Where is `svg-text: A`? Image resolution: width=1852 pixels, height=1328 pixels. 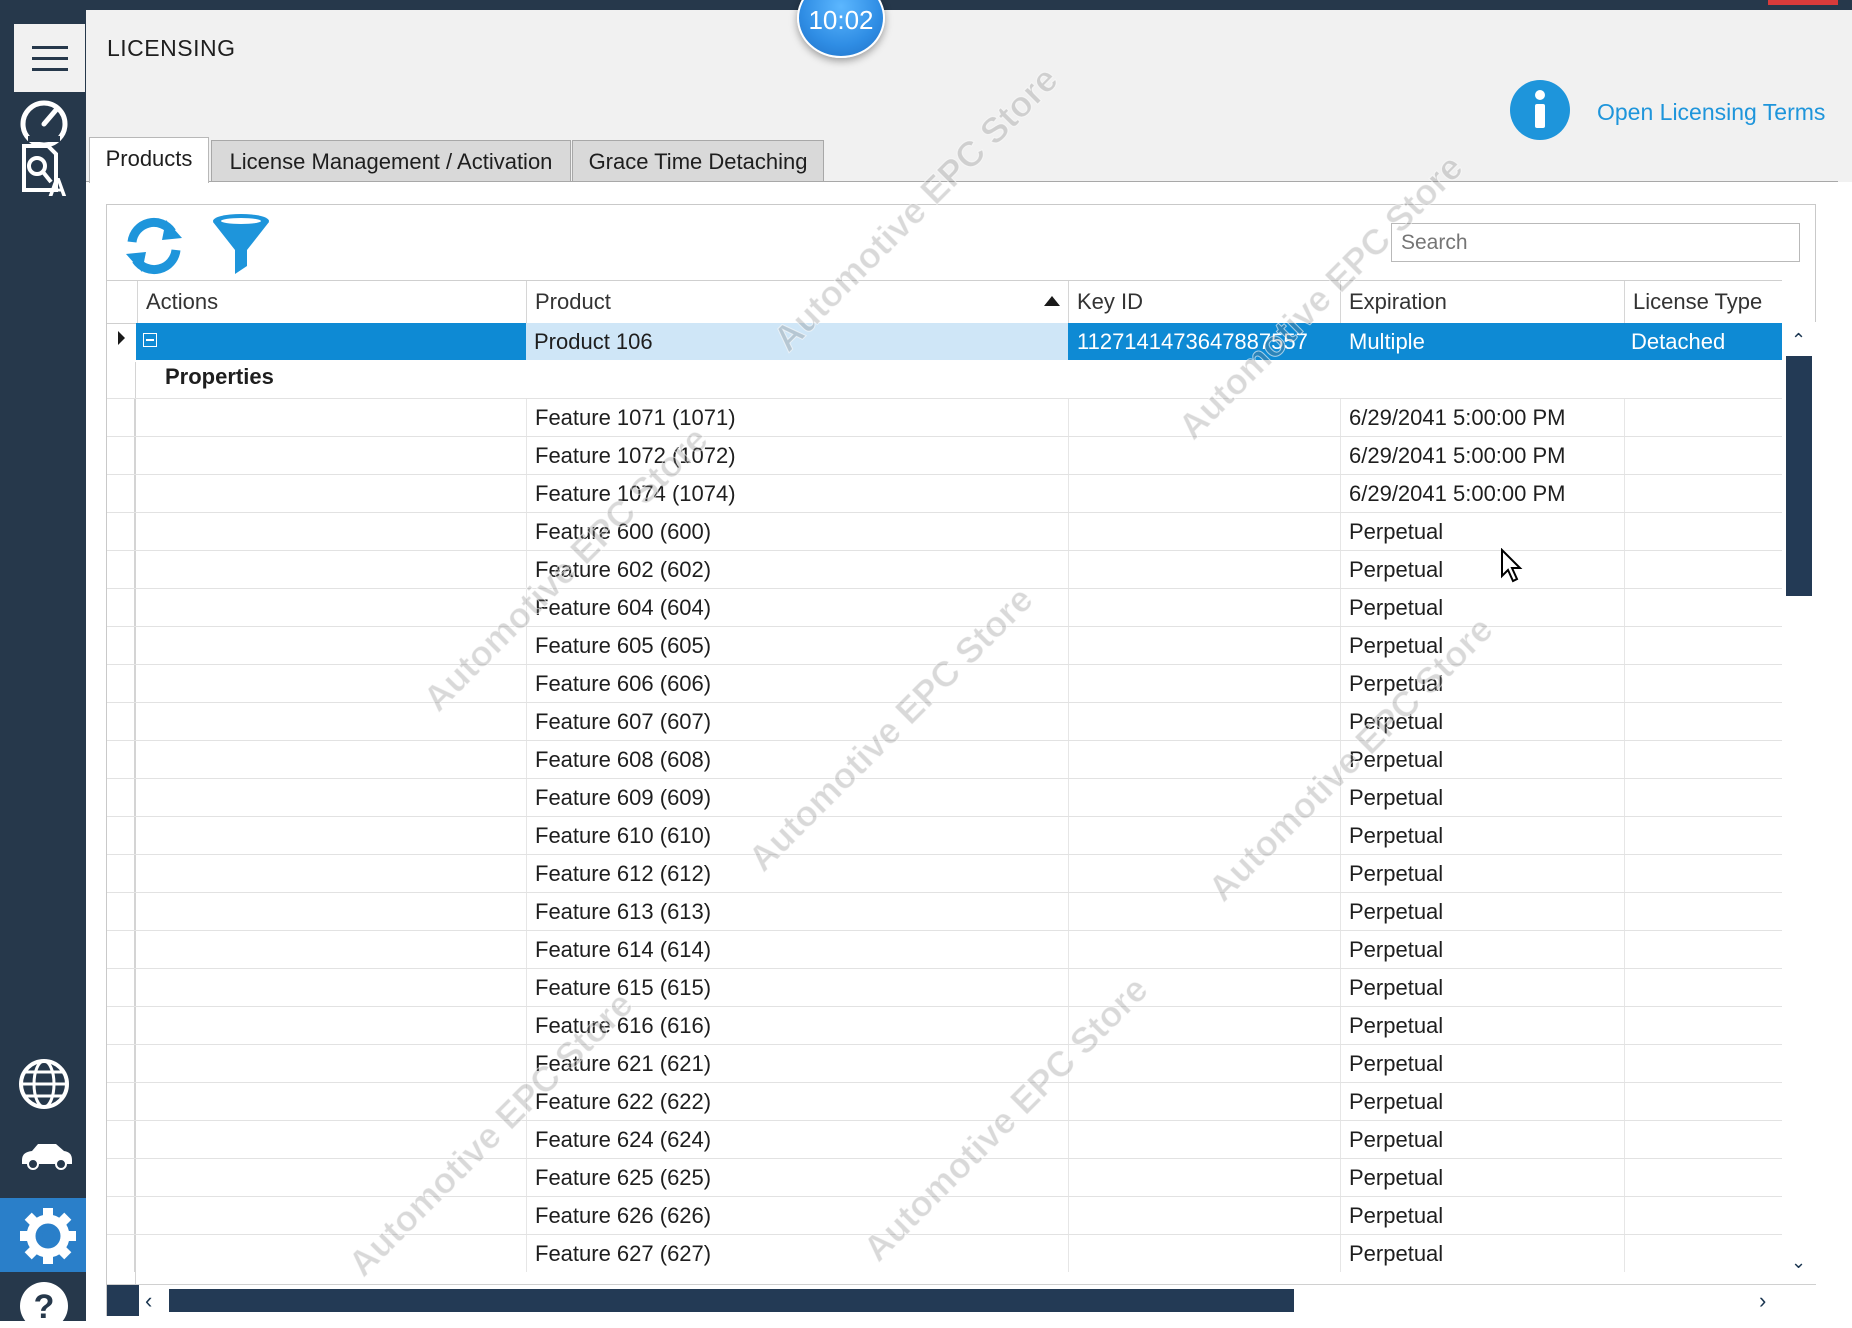
svg-text: A is located at coordinates (57, 186).